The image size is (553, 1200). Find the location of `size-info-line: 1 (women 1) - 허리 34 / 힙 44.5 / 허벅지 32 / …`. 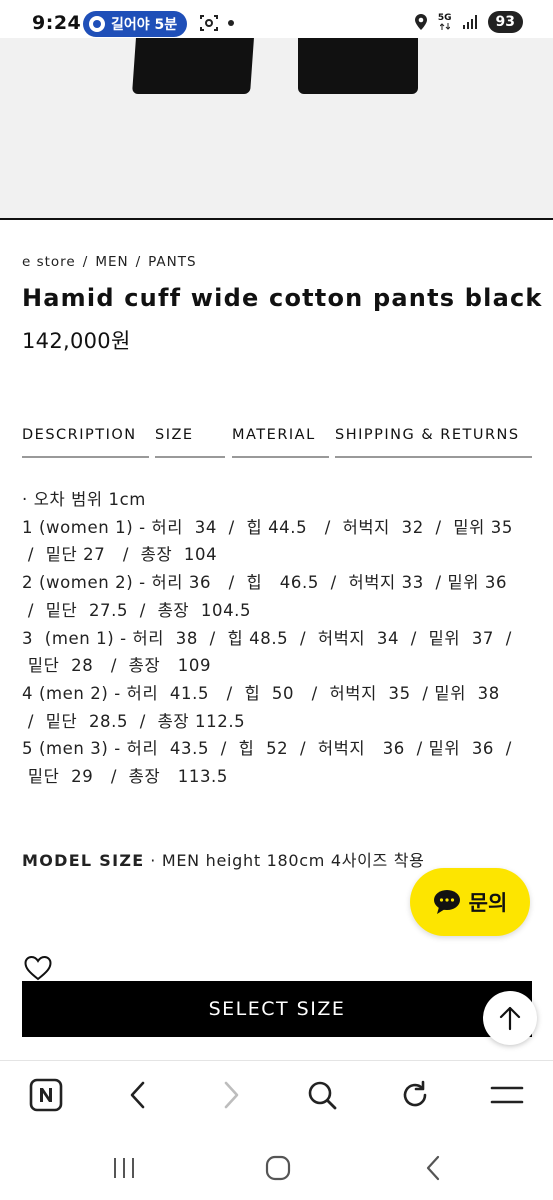

size-info-line: 1 (women 1) - 허리 34 / 힙 44.5 / 허벅지 32 / … is located at coordinates (267, 527).